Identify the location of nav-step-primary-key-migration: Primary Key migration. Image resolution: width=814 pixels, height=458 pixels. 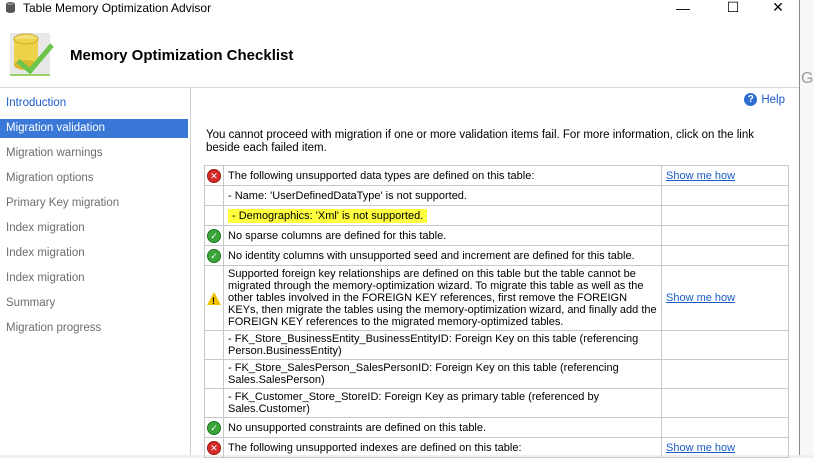
(63, 203).